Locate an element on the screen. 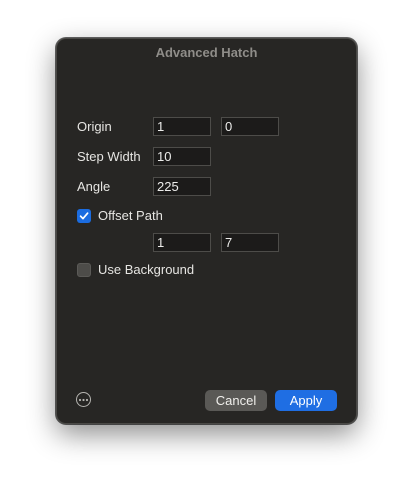 This screenshot has width=412, height=497. more-options-button is located at coordinates (83, 399).